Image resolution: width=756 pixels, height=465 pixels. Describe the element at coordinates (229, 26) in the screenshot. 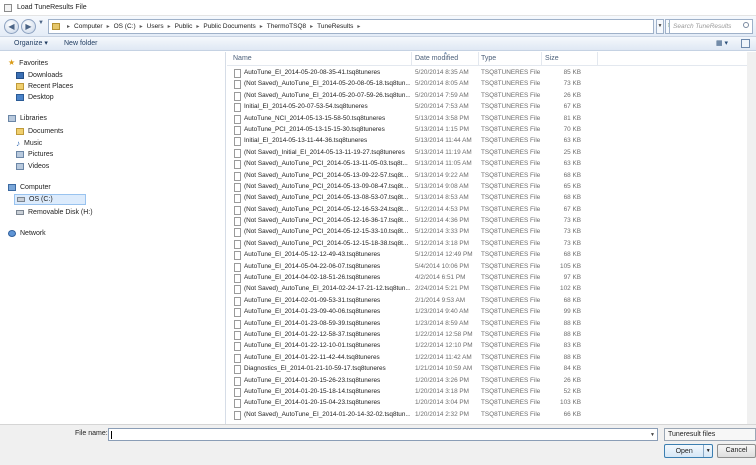

I see `breadcrumb-item: Public Documents` at that location.